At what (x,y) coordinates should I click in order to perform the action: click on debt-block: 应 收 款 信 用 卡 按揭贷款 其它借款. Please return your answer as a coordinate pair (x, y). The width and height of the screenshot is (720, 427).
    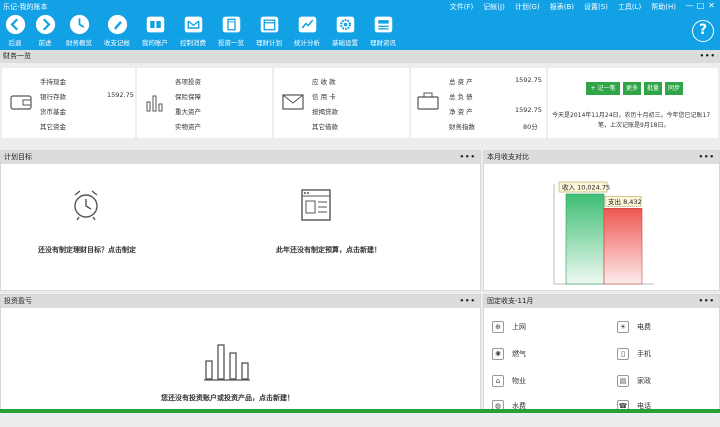
    Looking at the image, I should click on (341, 103).